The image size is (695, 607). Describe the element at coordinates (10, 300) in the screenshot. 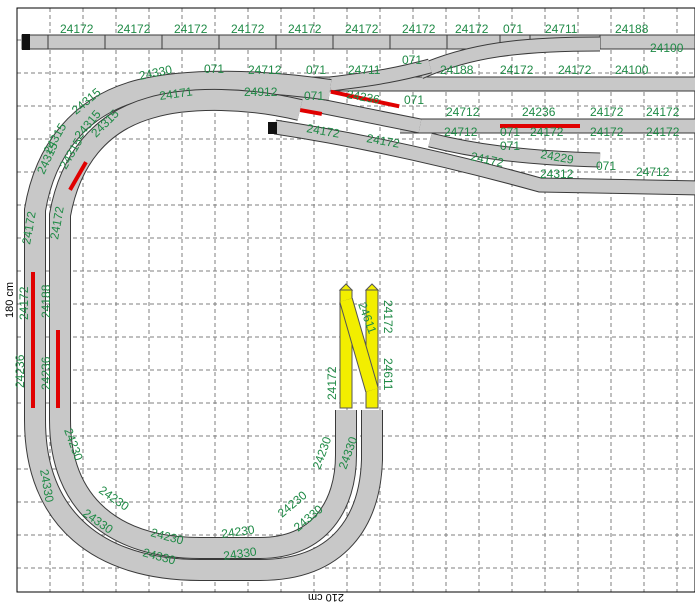

I see `y-axis-label: 180 cm` at that location.